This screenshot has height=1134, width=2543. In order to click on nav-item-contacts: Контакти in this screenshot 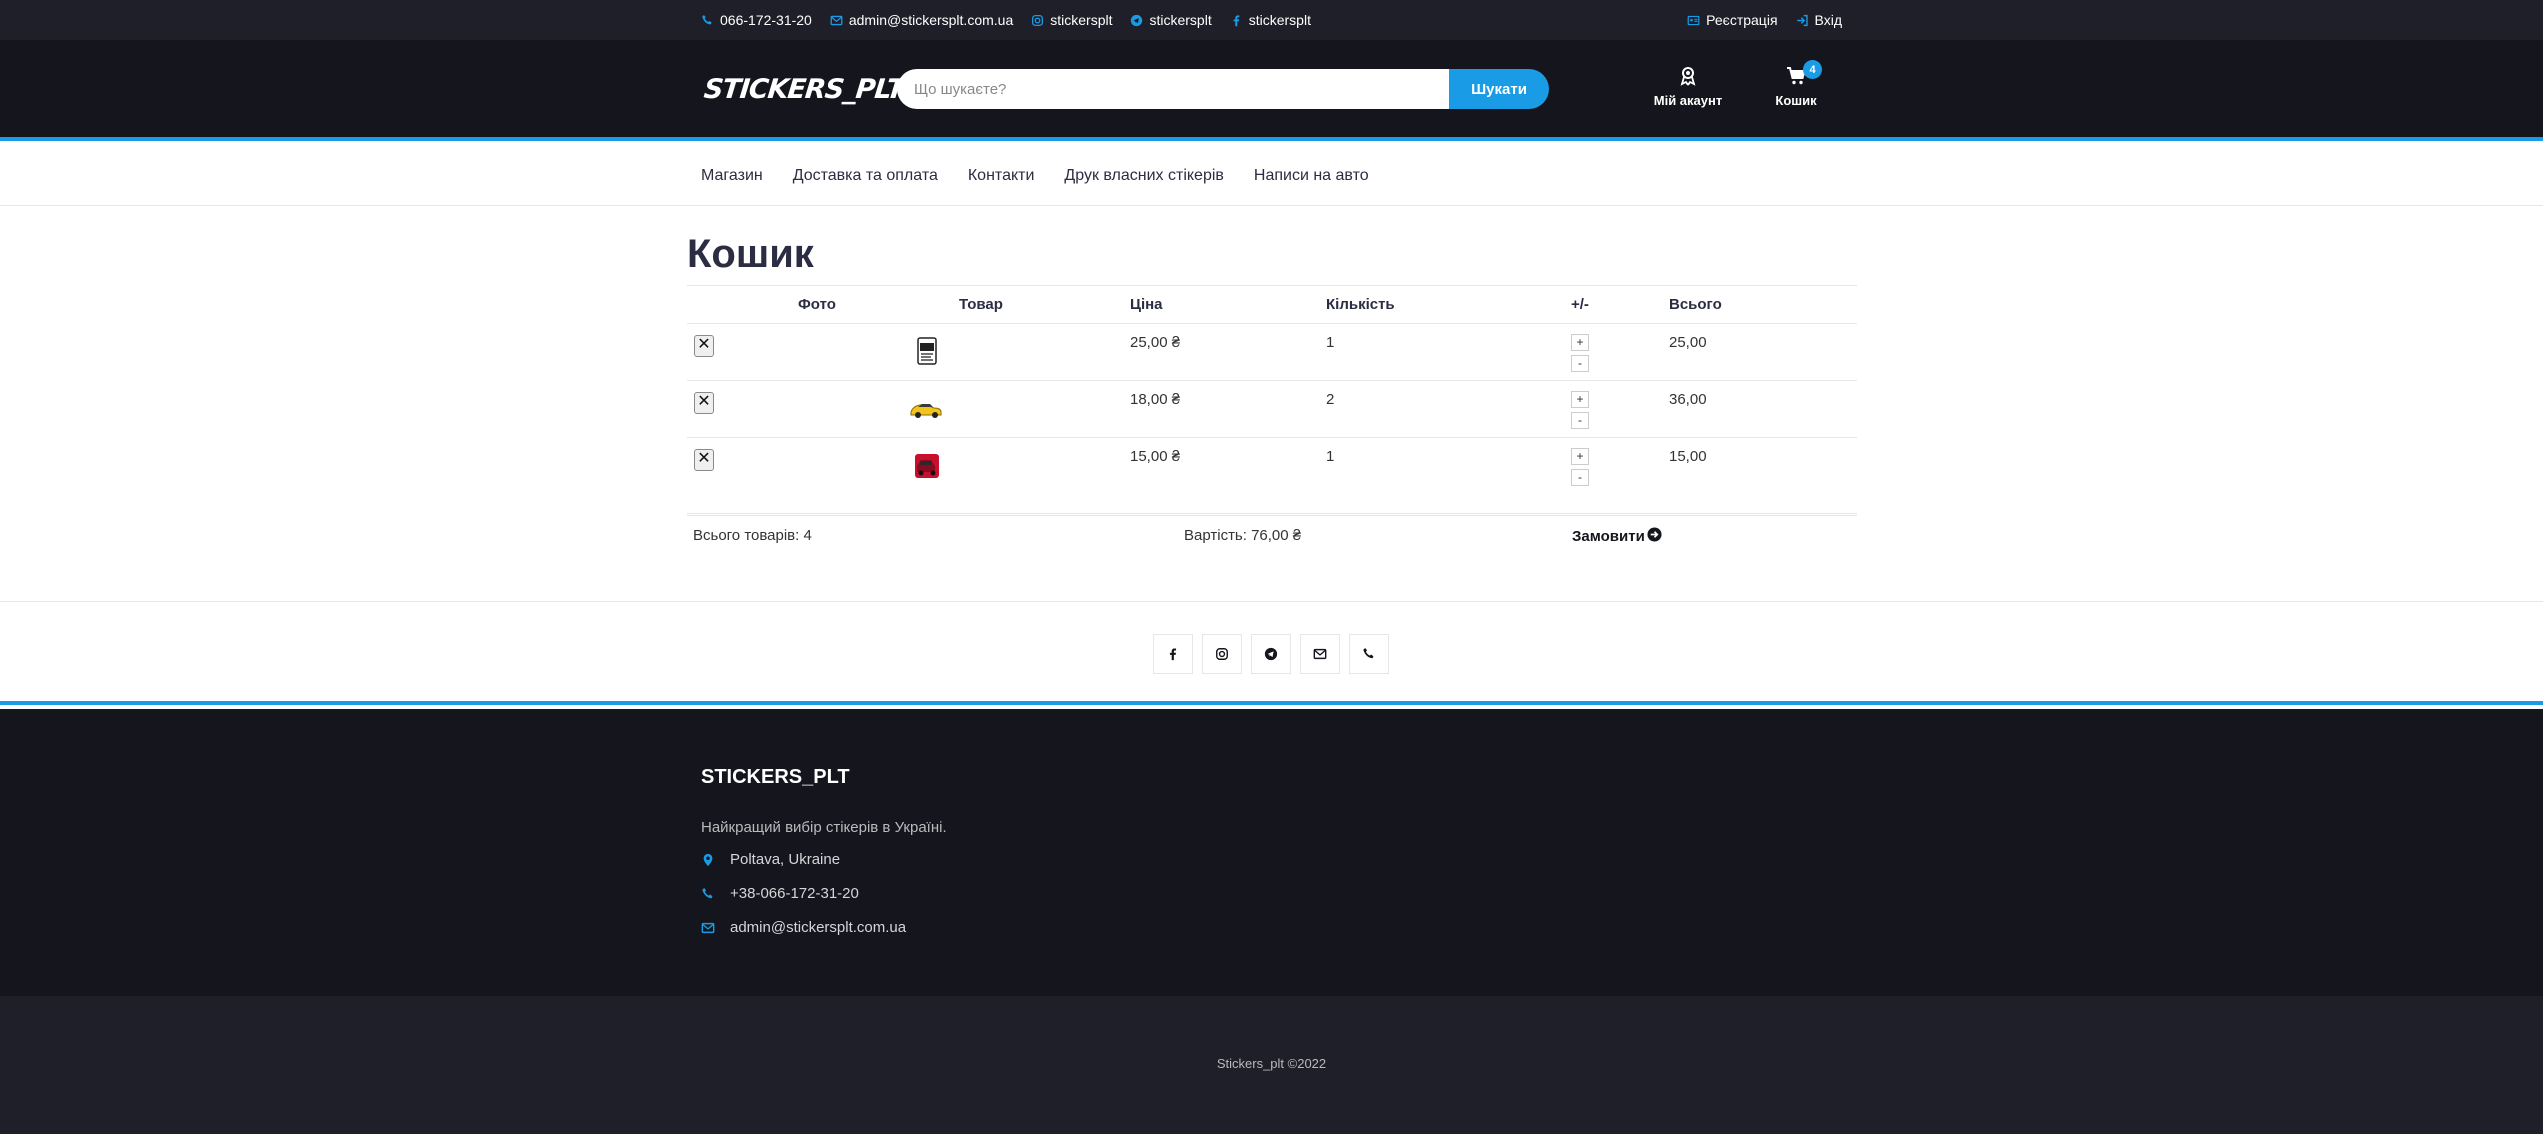, I will do `click(1001, 176)`.